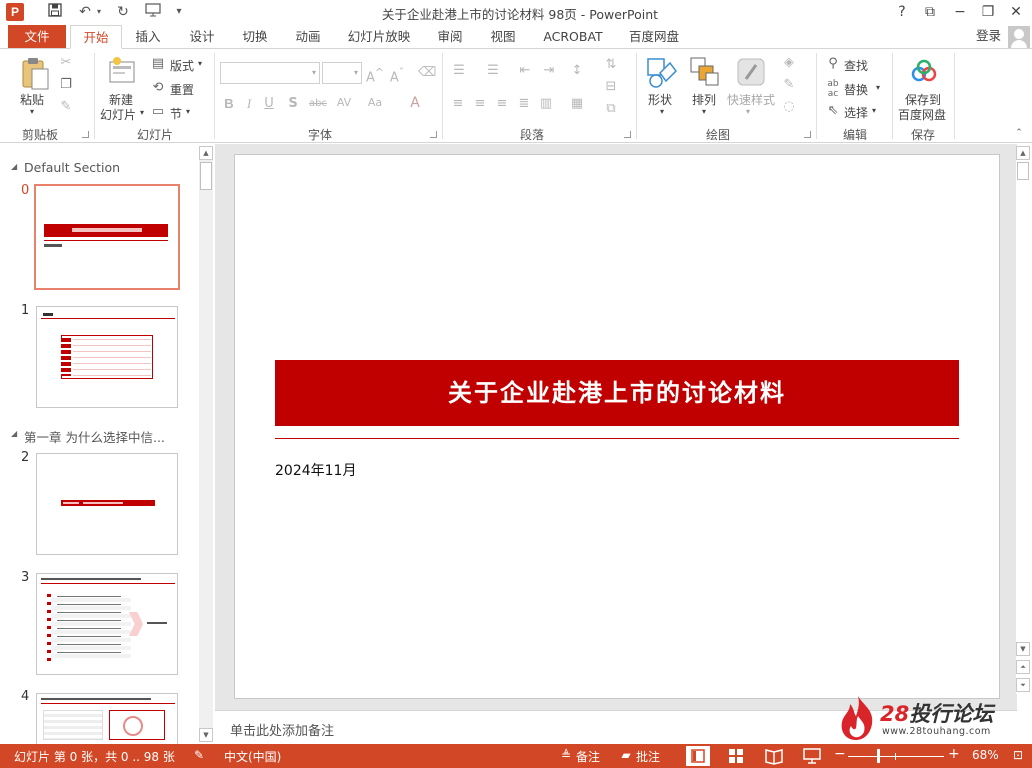 This screenshot has width=1032, height=768. Describe the element at coordinates (65, 167) in the screenshot. I see `section-header-default: Default Section` at that location.